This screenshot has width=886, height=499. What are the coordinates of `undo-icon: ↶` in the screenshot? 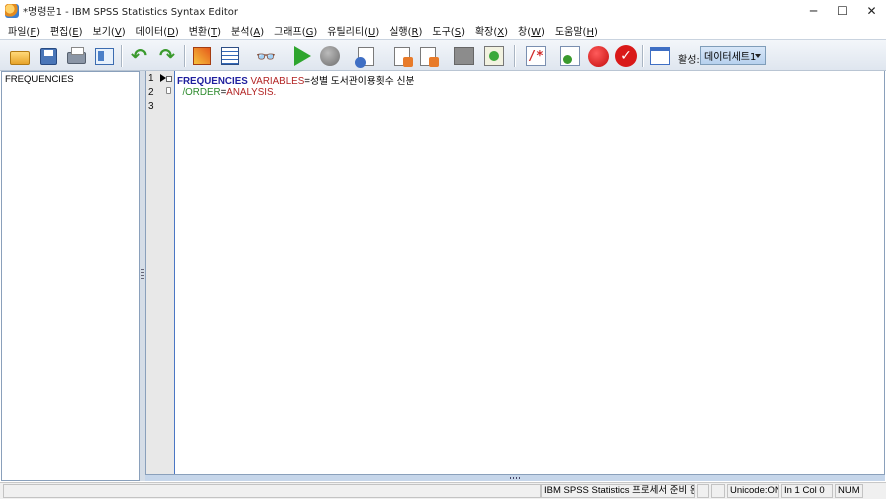 It's located at (139, 56).